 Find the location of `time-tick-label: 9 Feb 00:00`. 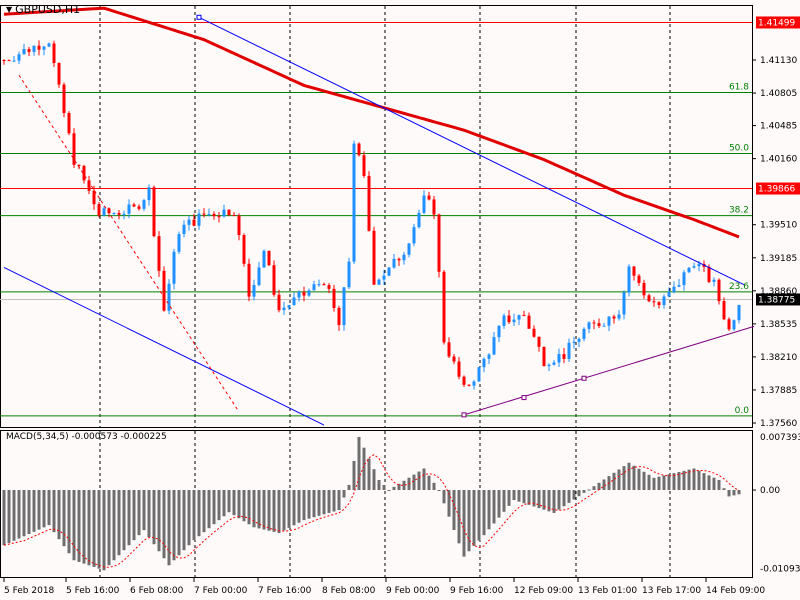

time-tick-label: 9 Feb 00:00 is located at coordinates (413, 591).